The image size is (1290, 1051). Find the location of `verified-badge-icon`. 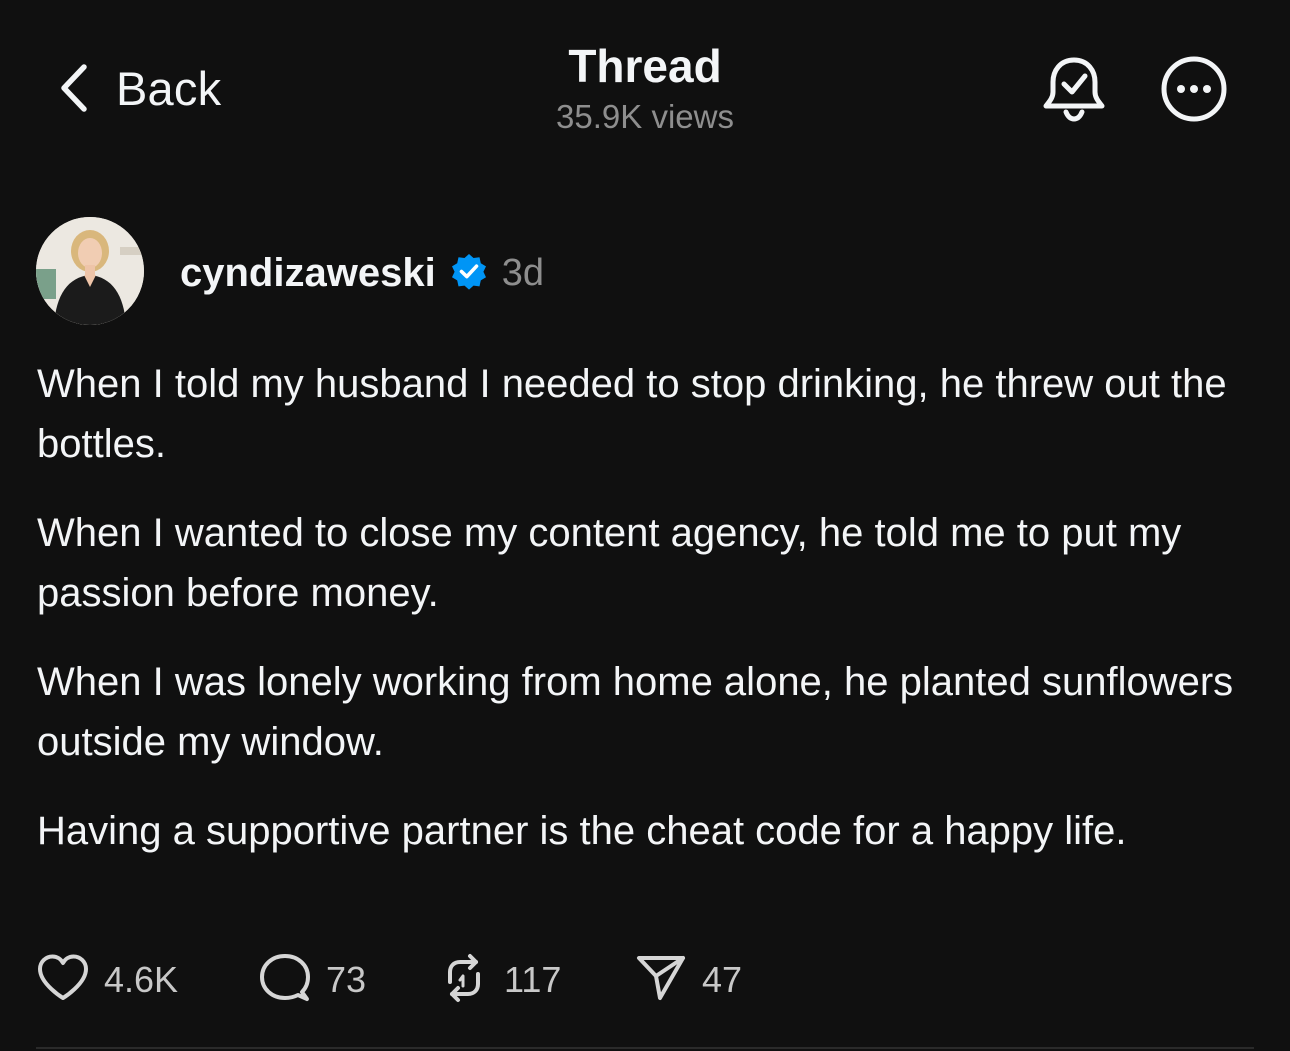

verified-badge-icon is located at coordinates (469, 273).